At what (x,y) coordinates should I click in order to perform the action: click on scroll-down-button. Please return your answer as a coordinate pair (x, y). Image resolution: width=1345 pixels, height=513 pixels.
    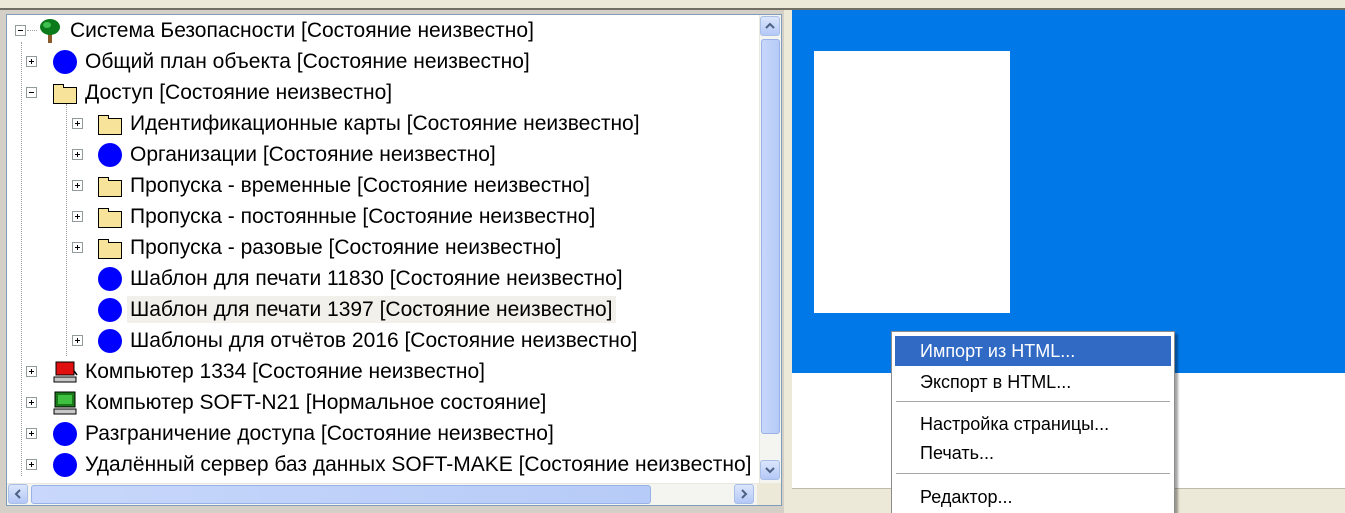
    Looking at the image, I should click on (770, 470).